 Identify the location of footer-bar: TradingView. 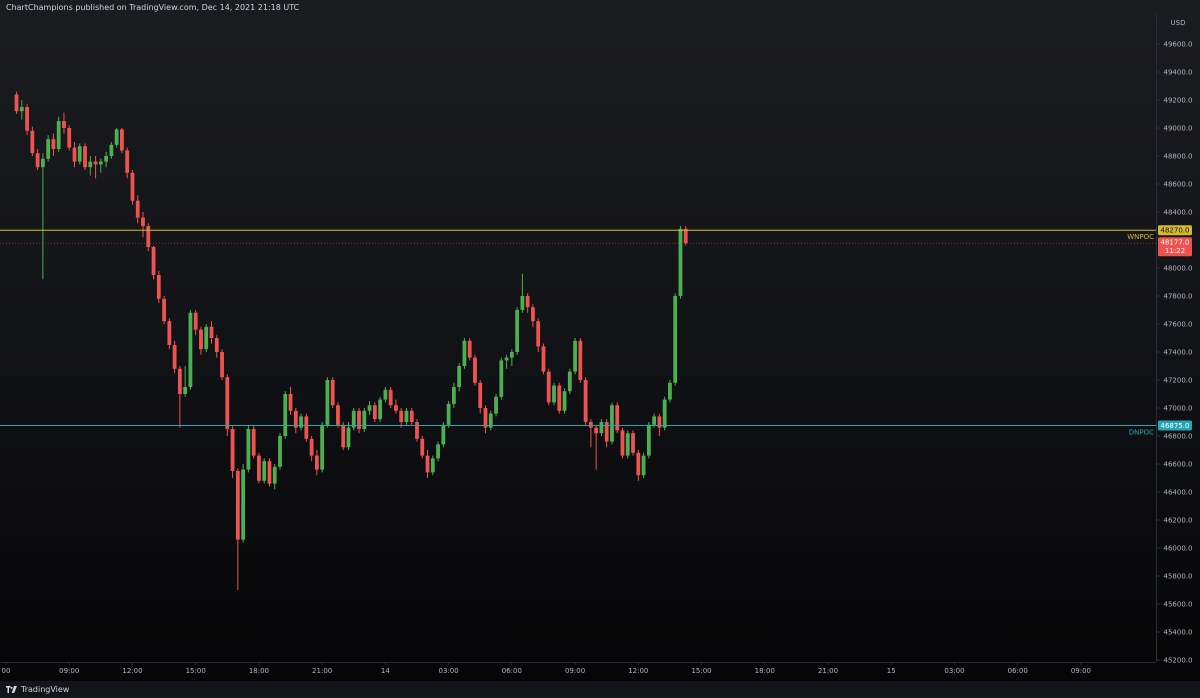
(600, 689).